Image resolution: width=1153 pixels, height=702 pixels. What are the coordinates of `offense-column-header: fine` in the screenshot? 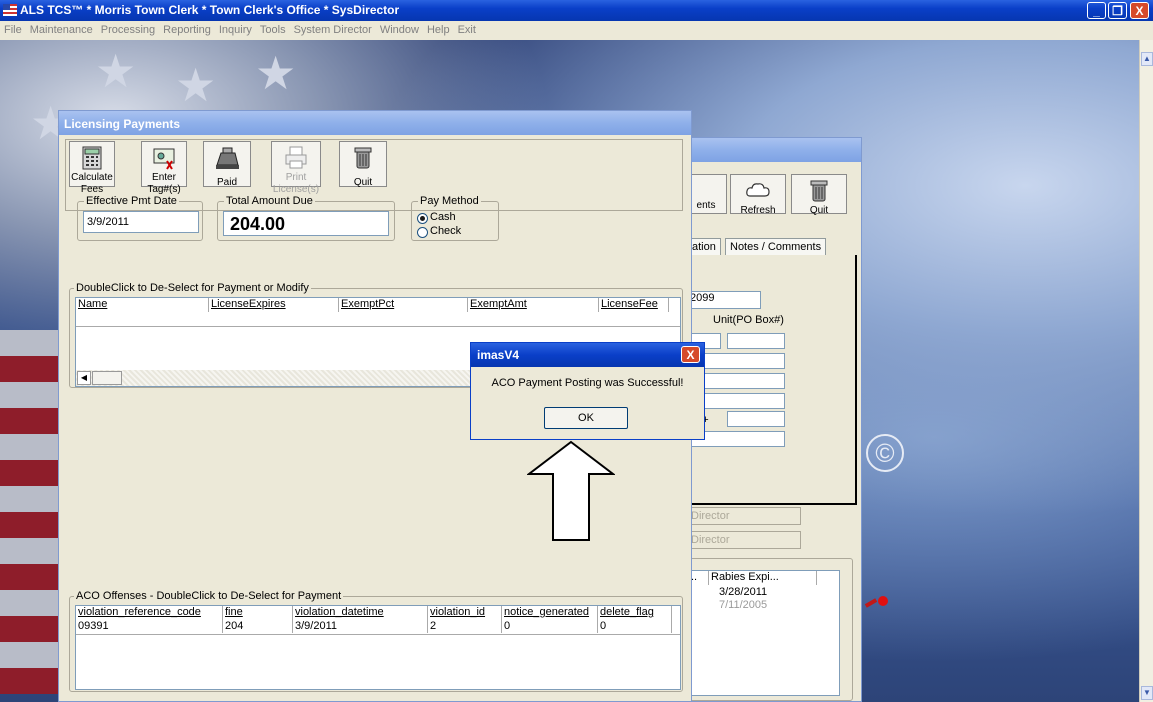 It's located at (258, 613).